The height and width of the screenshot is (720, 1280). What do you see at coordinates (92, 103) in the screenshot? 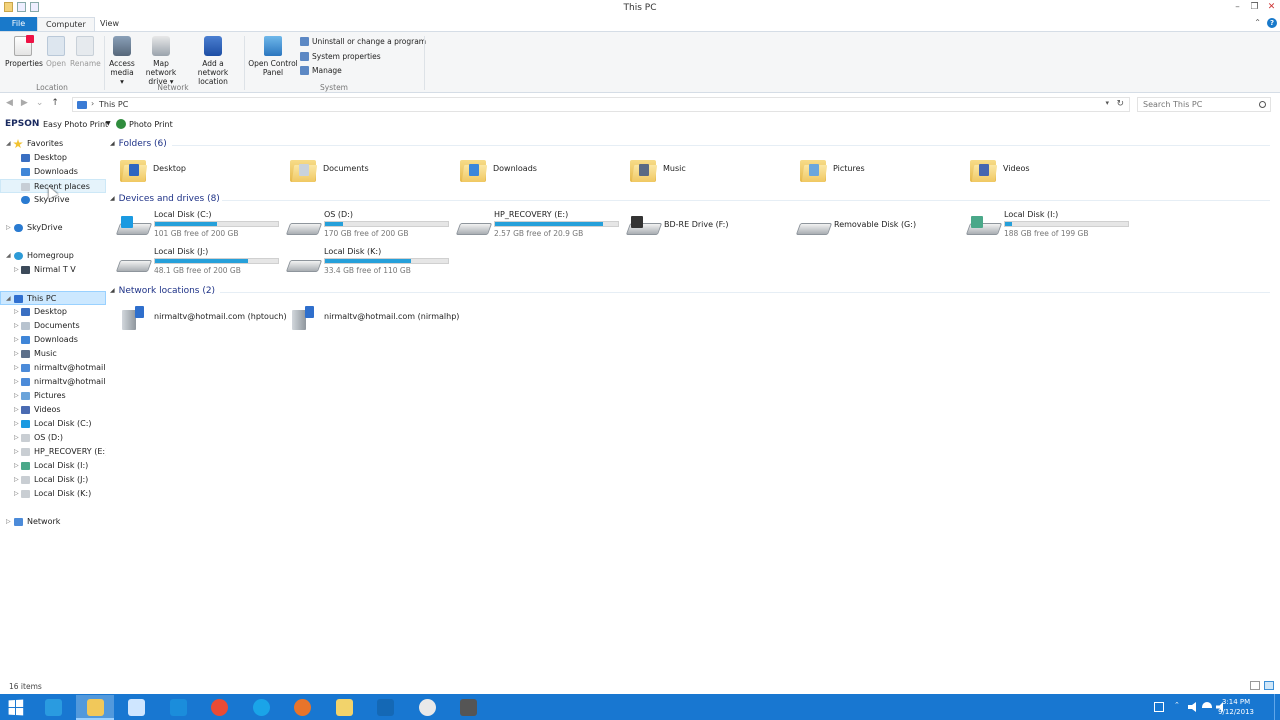
I see `breadcrumb-chevron-icon: ›` at bounding box center [92, 103].